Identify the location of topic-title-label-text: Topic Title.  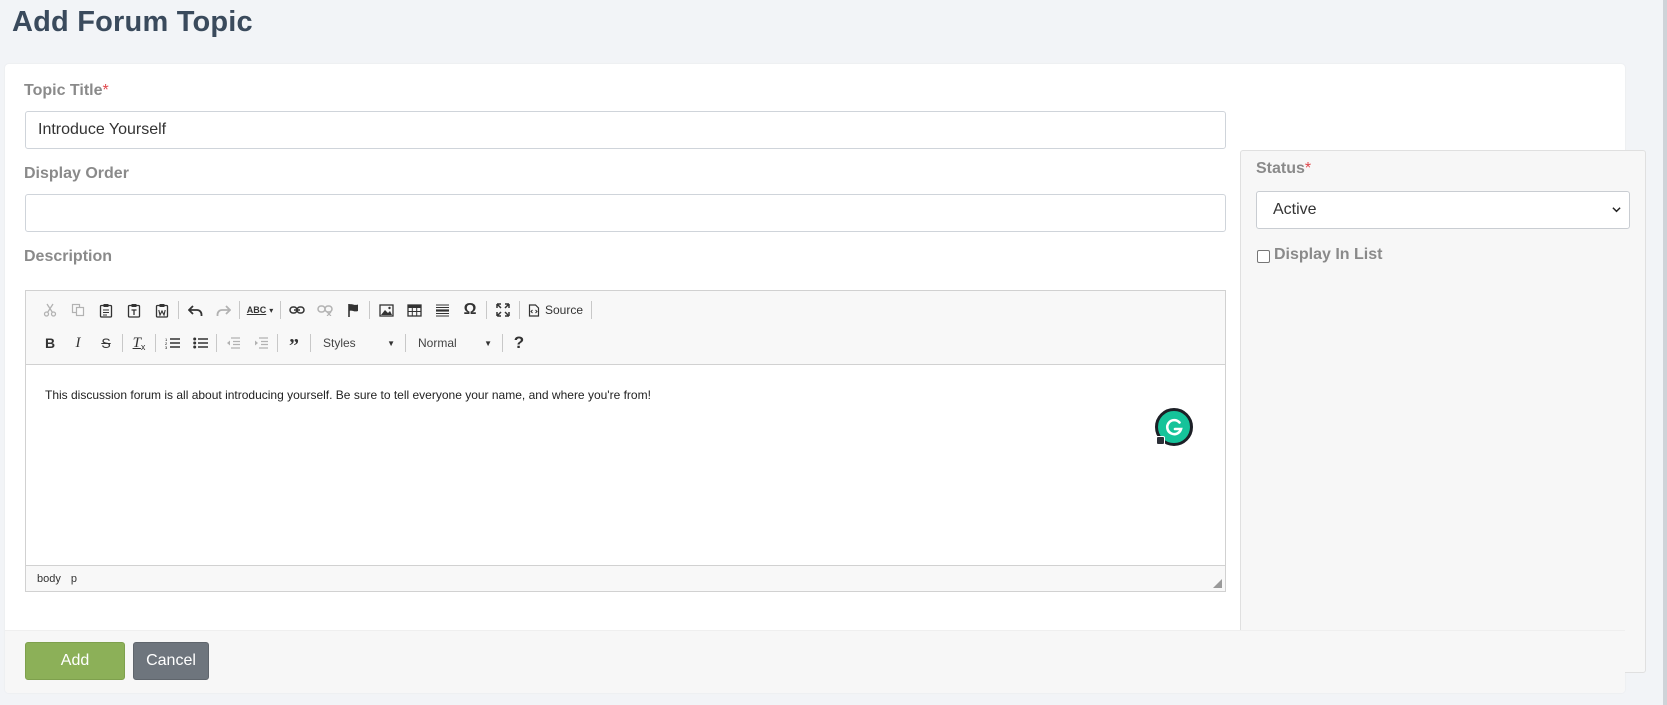
(63, 90).